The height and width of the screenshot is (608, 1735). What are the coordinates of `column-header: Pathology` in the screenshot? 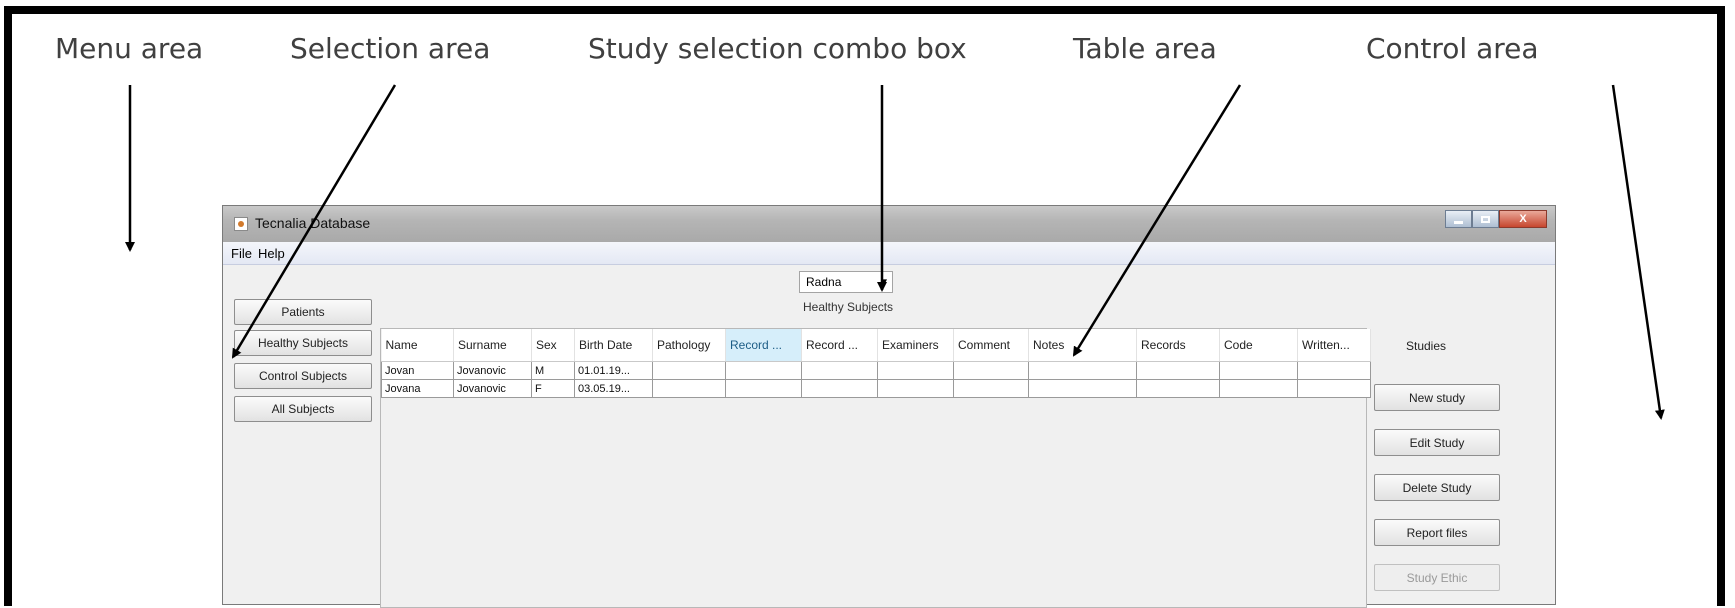 It's located at (689, 345).